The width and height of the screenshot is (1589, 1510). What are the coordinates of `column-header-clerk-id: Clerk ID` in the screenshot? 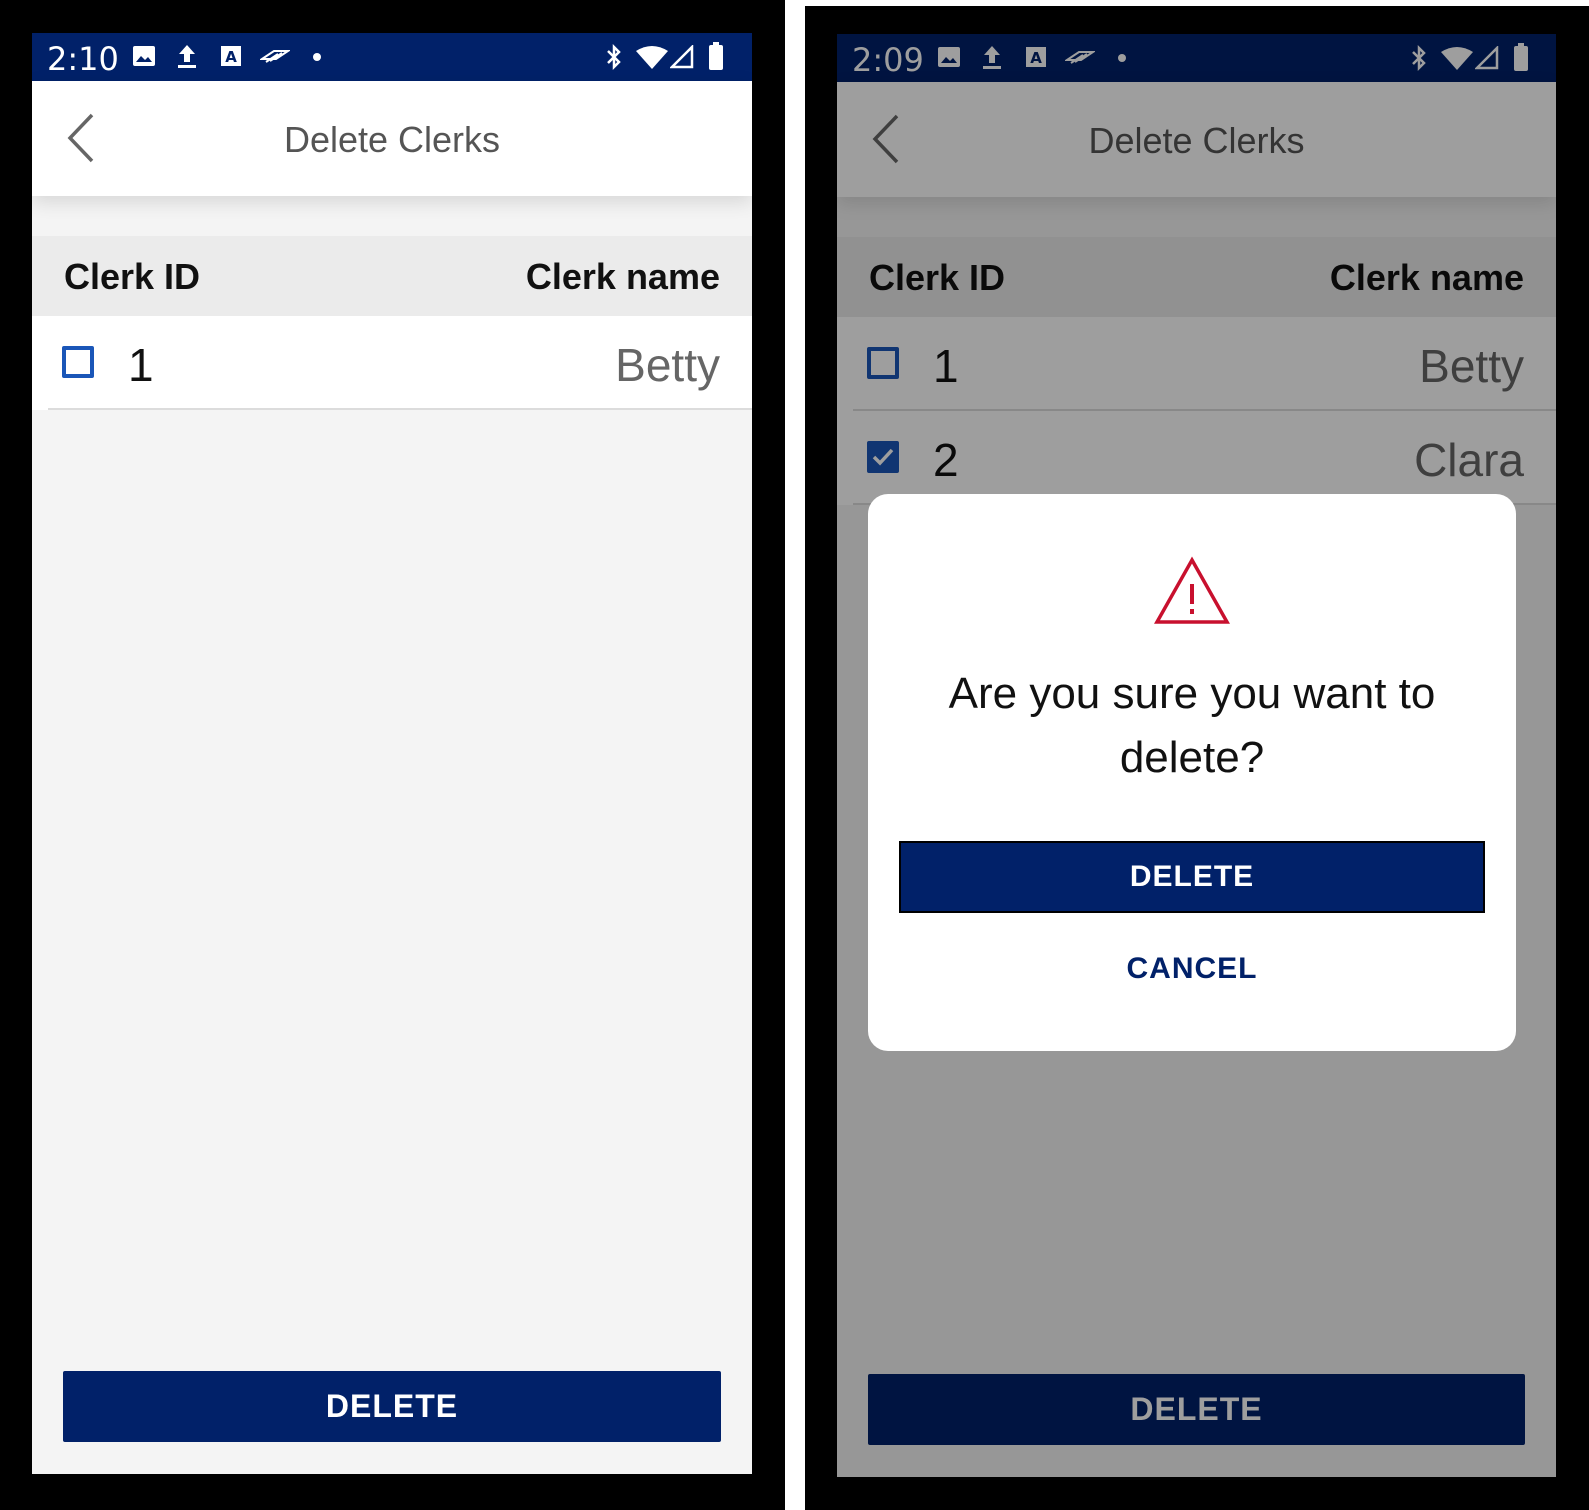 It's located at (132, 276).